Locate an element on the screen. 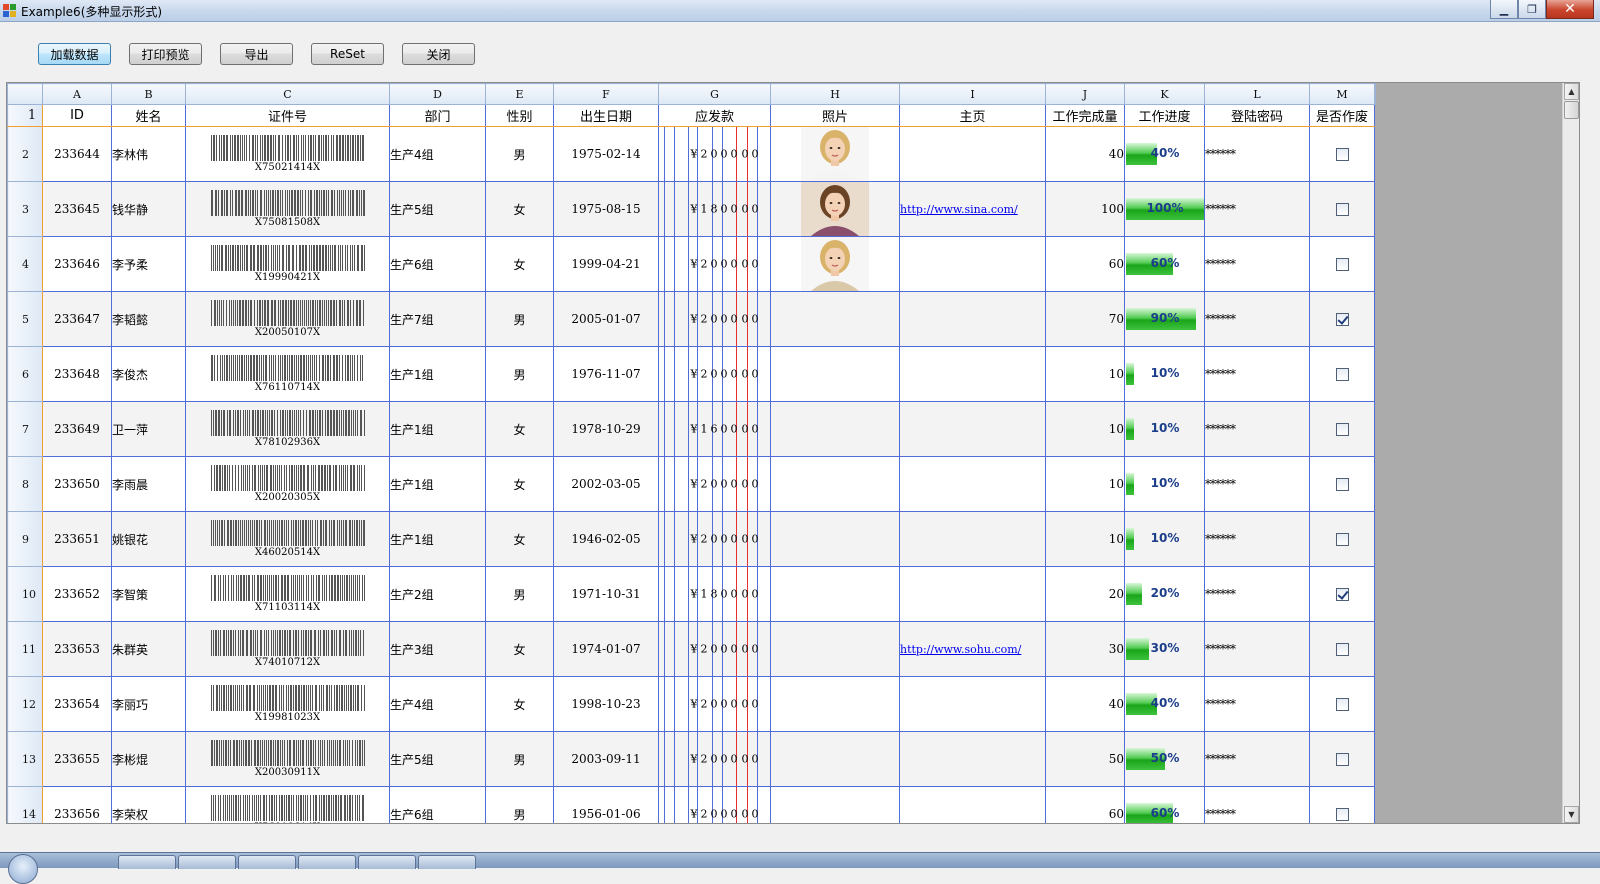  column-letter-E: E is located at coordinates (519, 94).